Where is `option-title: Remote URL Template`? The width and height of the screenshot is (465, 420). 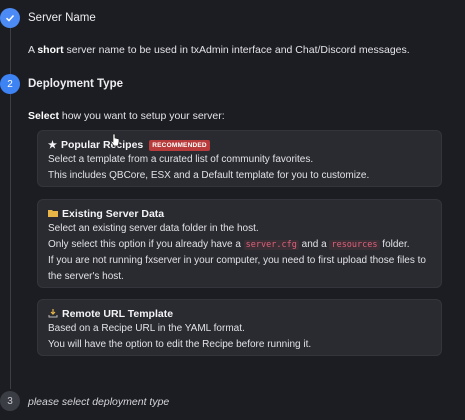 option-title: Remote URL Template is located at coordinates (118, 314).